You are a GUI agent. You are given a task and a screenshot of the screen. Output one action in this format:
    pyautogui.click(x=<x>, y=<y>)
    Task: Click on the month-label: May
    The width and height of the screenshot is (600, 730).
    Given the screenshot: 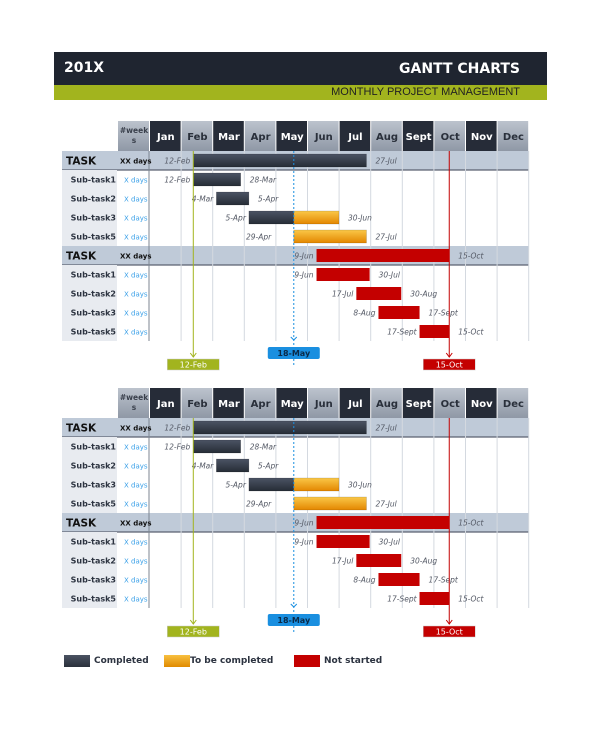 What is the action you would take?
    pyautogui.click(x=292, y=137)
    